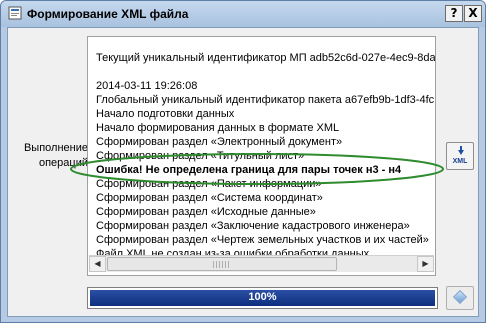 The width and height of the screenshot is (486, 323). Describe the element at coordinates (243, 14) in the screenshot. I see `title-bar: Формирование XML файла ? X` at that location.